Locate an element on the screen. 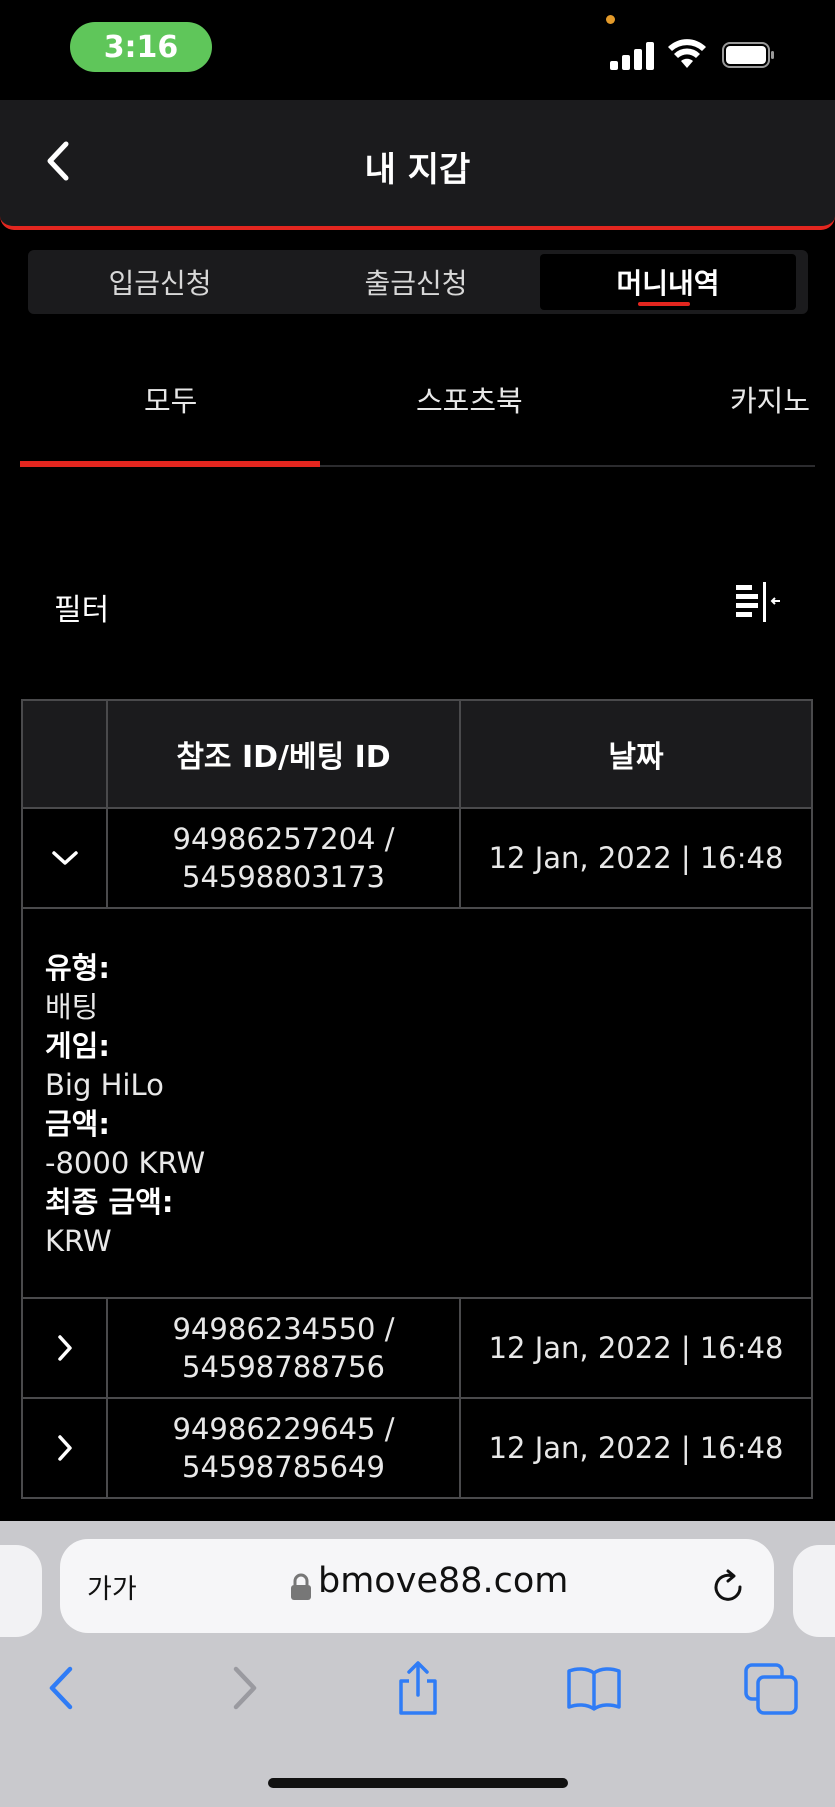 The width and height of the screenshot is (835, 1807). detail-game-value: Big HiLo is located at coordinates (104, 1085).